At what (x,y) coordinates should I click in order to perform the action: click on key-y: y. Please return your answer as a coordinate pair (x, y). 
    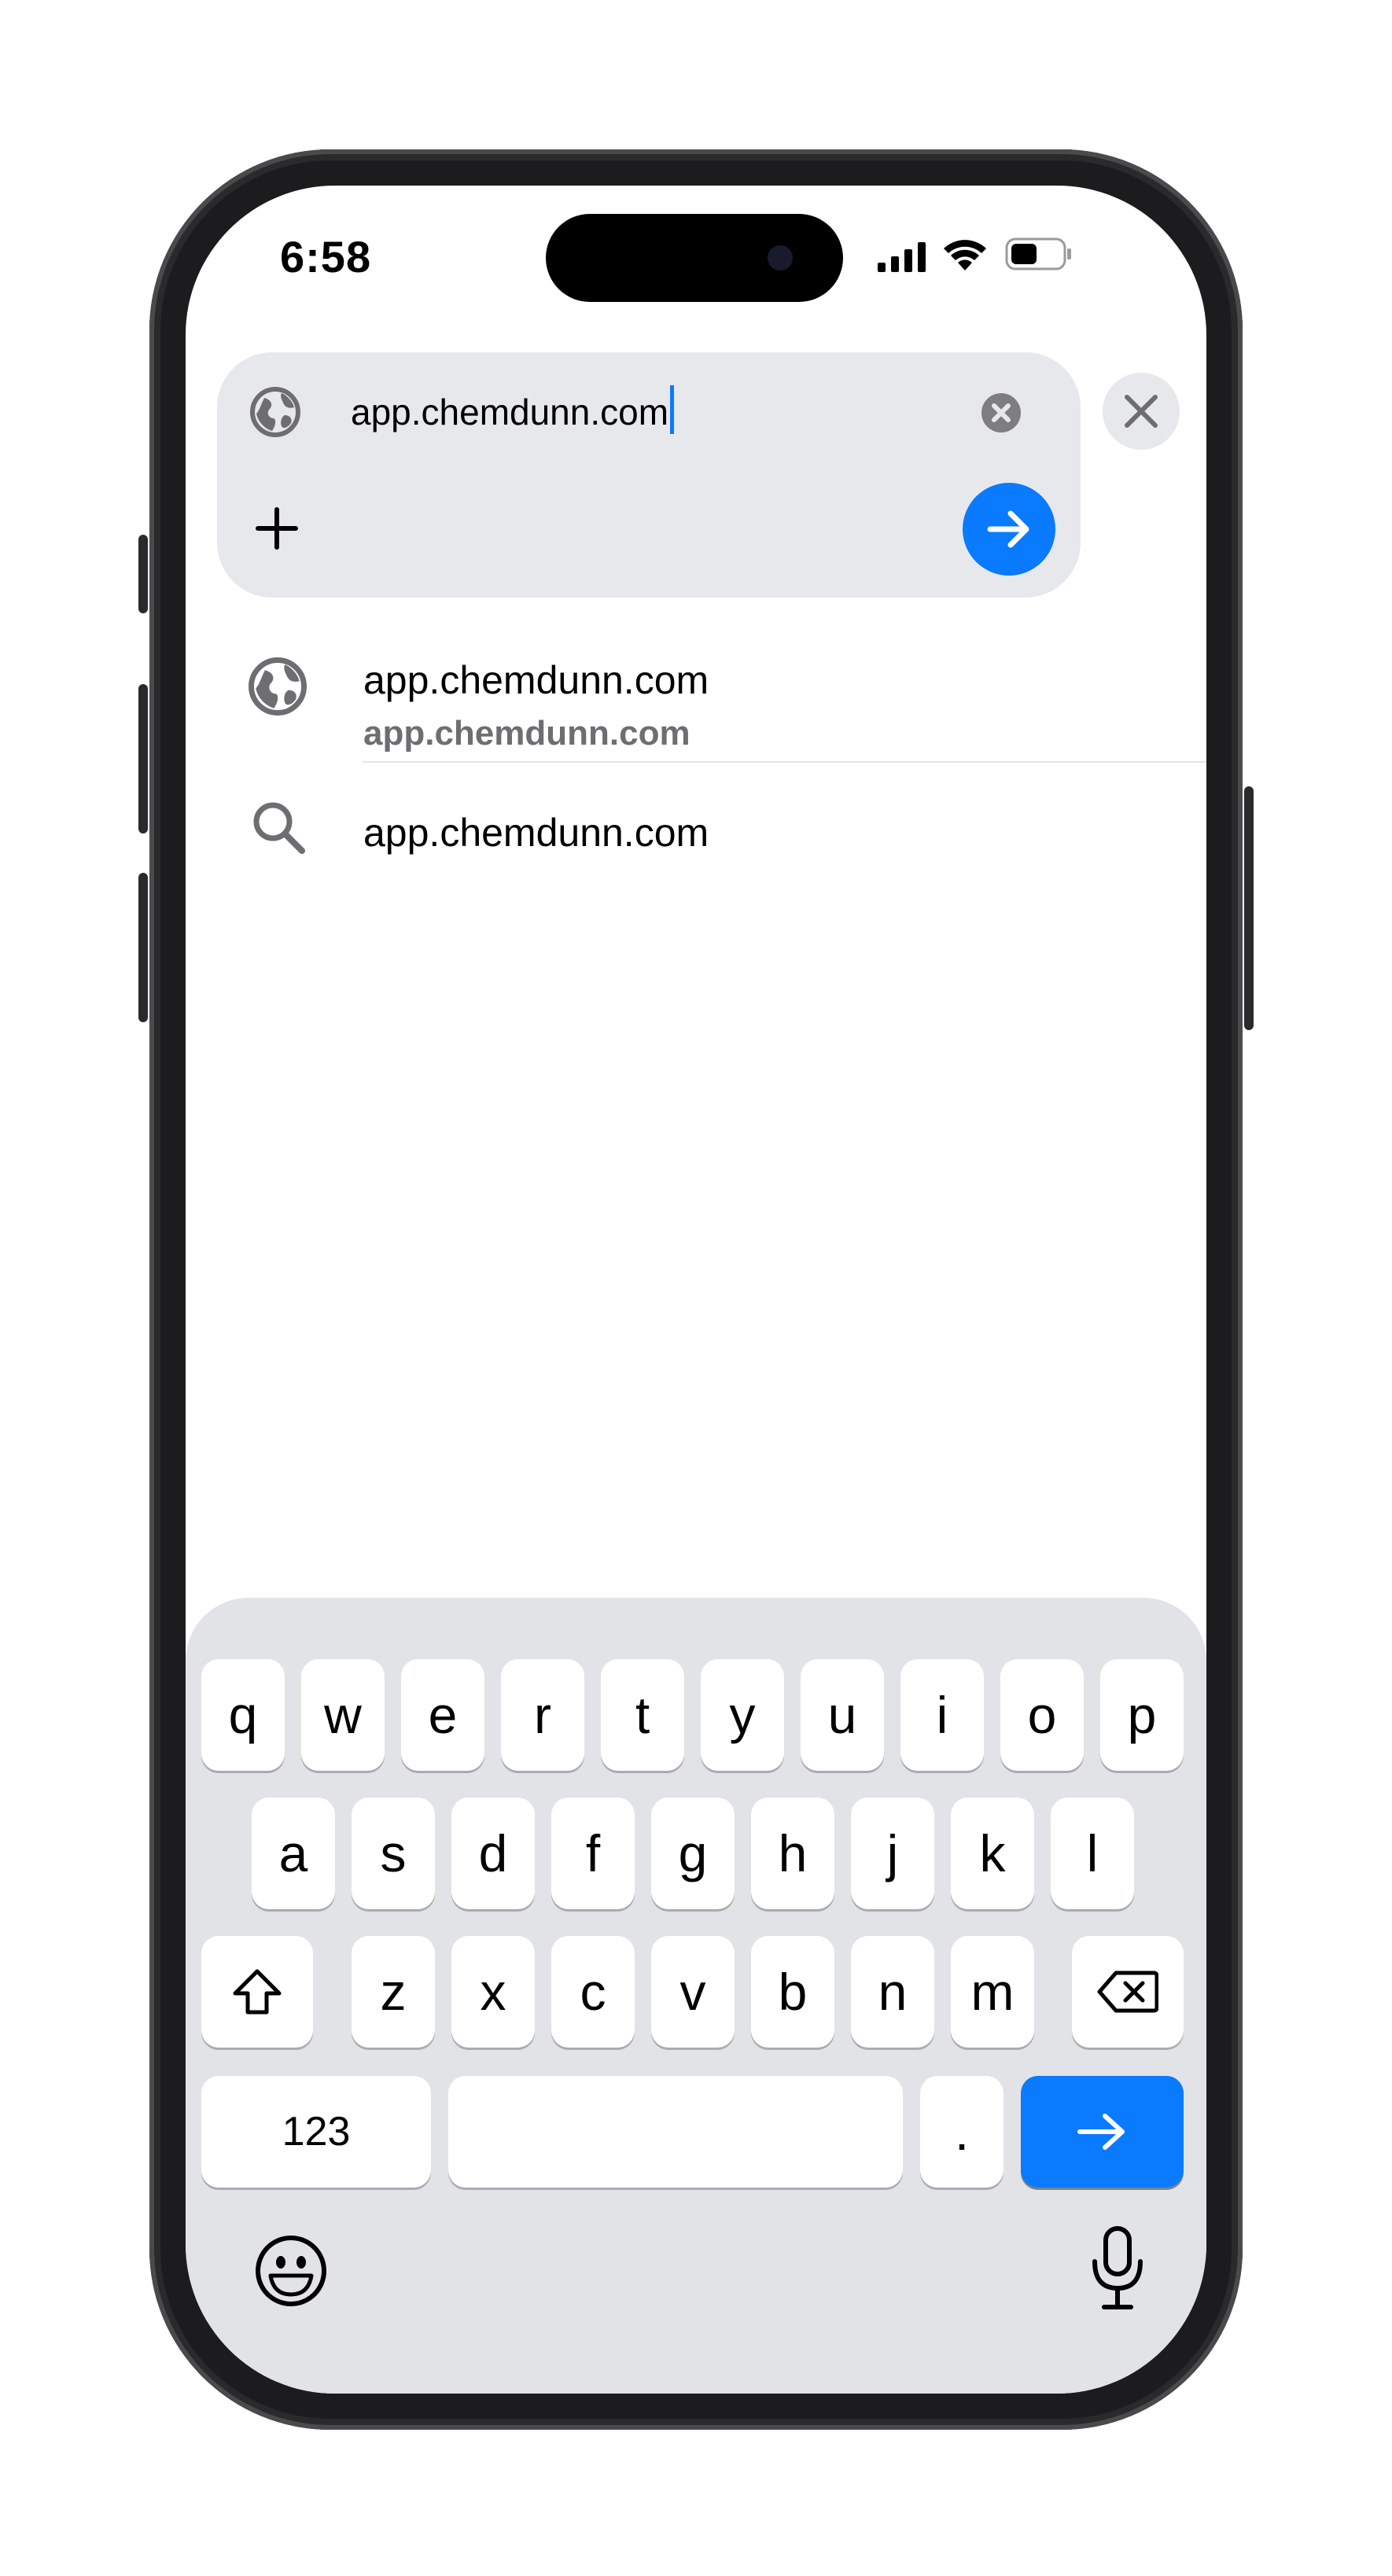
    Looking at the image, I should click on (743, 1715).